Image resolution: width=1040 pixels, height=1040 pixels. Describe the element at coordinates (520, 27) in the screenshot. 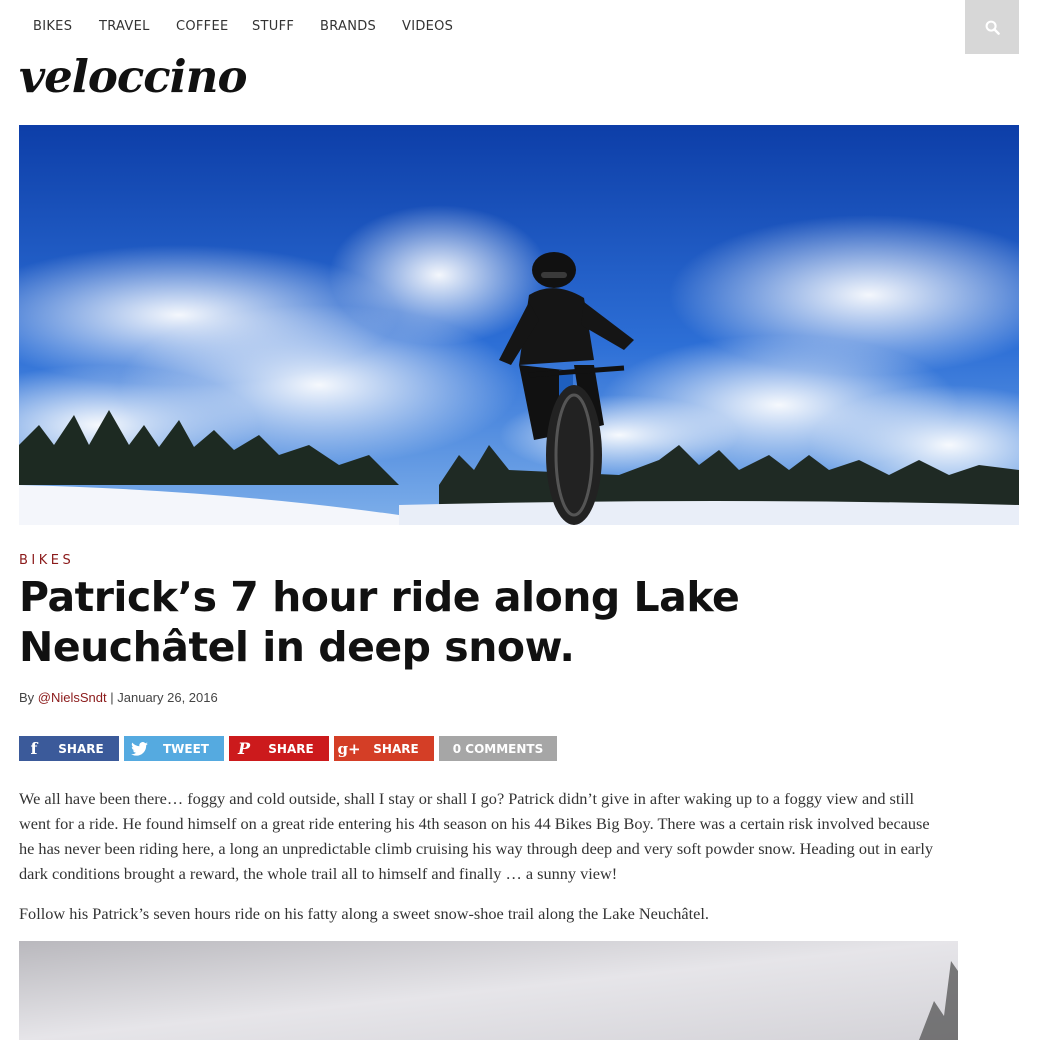

I see `top-navigation: BIKES TRAVEL COFFEE STUFF BRANDS VIDEOS` at that location.